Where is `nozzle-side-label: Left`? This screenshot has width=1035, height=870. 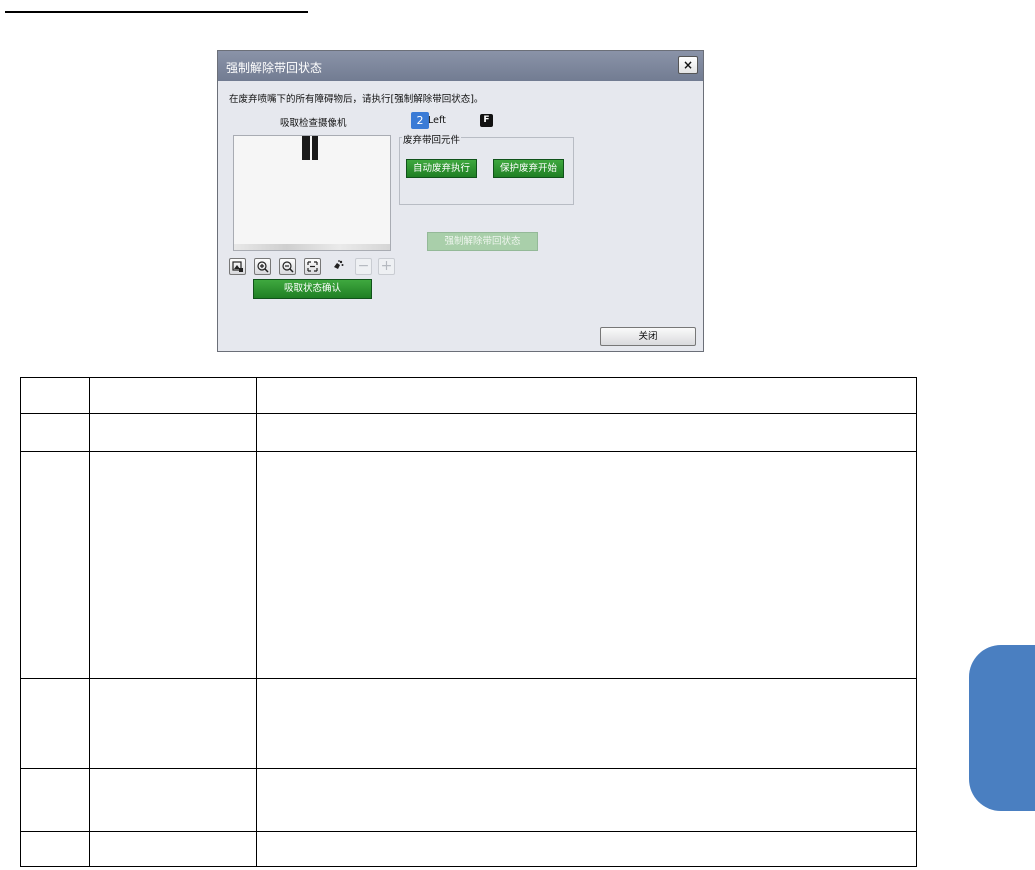
nozzle-side-label: Left is located at coordinates (437, 120).